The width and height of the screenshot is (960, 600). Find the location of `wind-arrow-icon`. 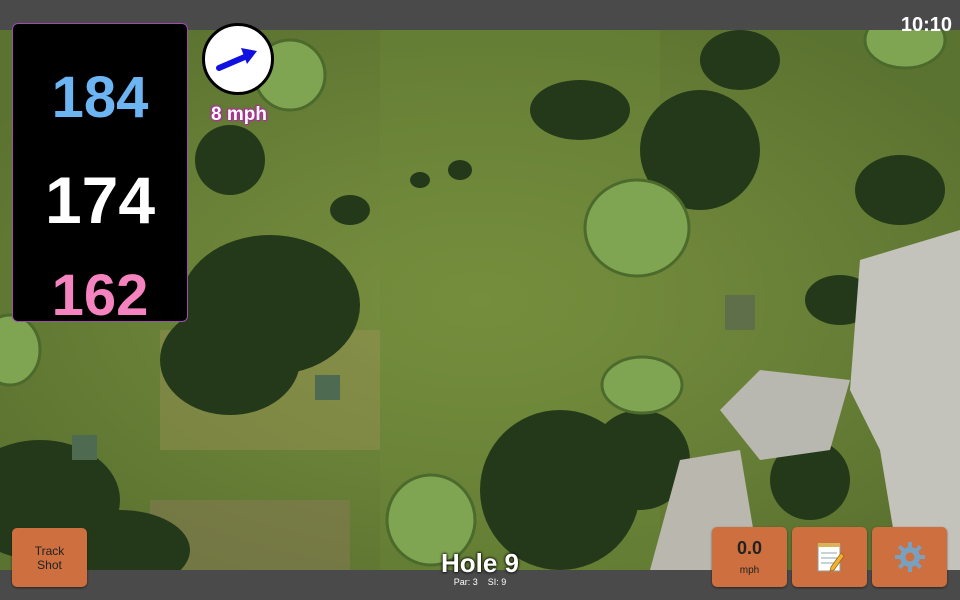

wind-arrow-icon is located at coordinates (236, 59).